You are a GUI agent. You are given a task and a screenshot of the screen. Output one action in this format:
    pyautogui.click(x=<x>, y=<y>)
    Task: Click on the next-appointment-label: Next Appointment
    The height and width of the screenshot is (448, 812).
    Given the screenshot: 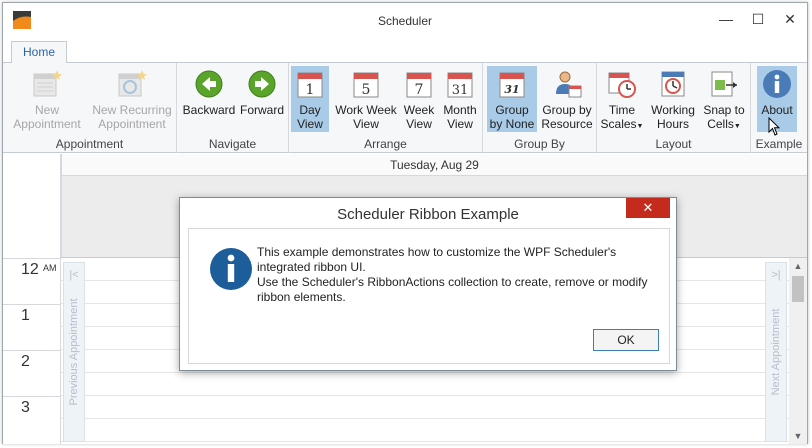 What is the action you would take?
    pyautogui.click(x=776, y=352)
    